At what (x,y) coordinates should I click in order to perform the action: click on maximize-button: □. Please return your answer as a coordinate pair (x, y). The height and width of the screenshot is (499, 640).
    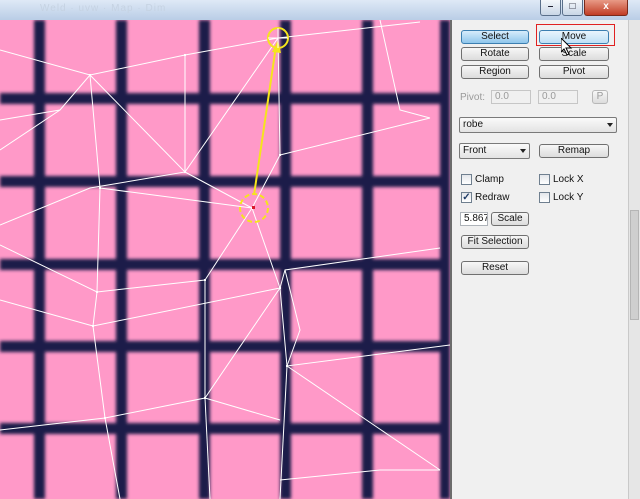
    Looking at the image, I should click on (572, 8).